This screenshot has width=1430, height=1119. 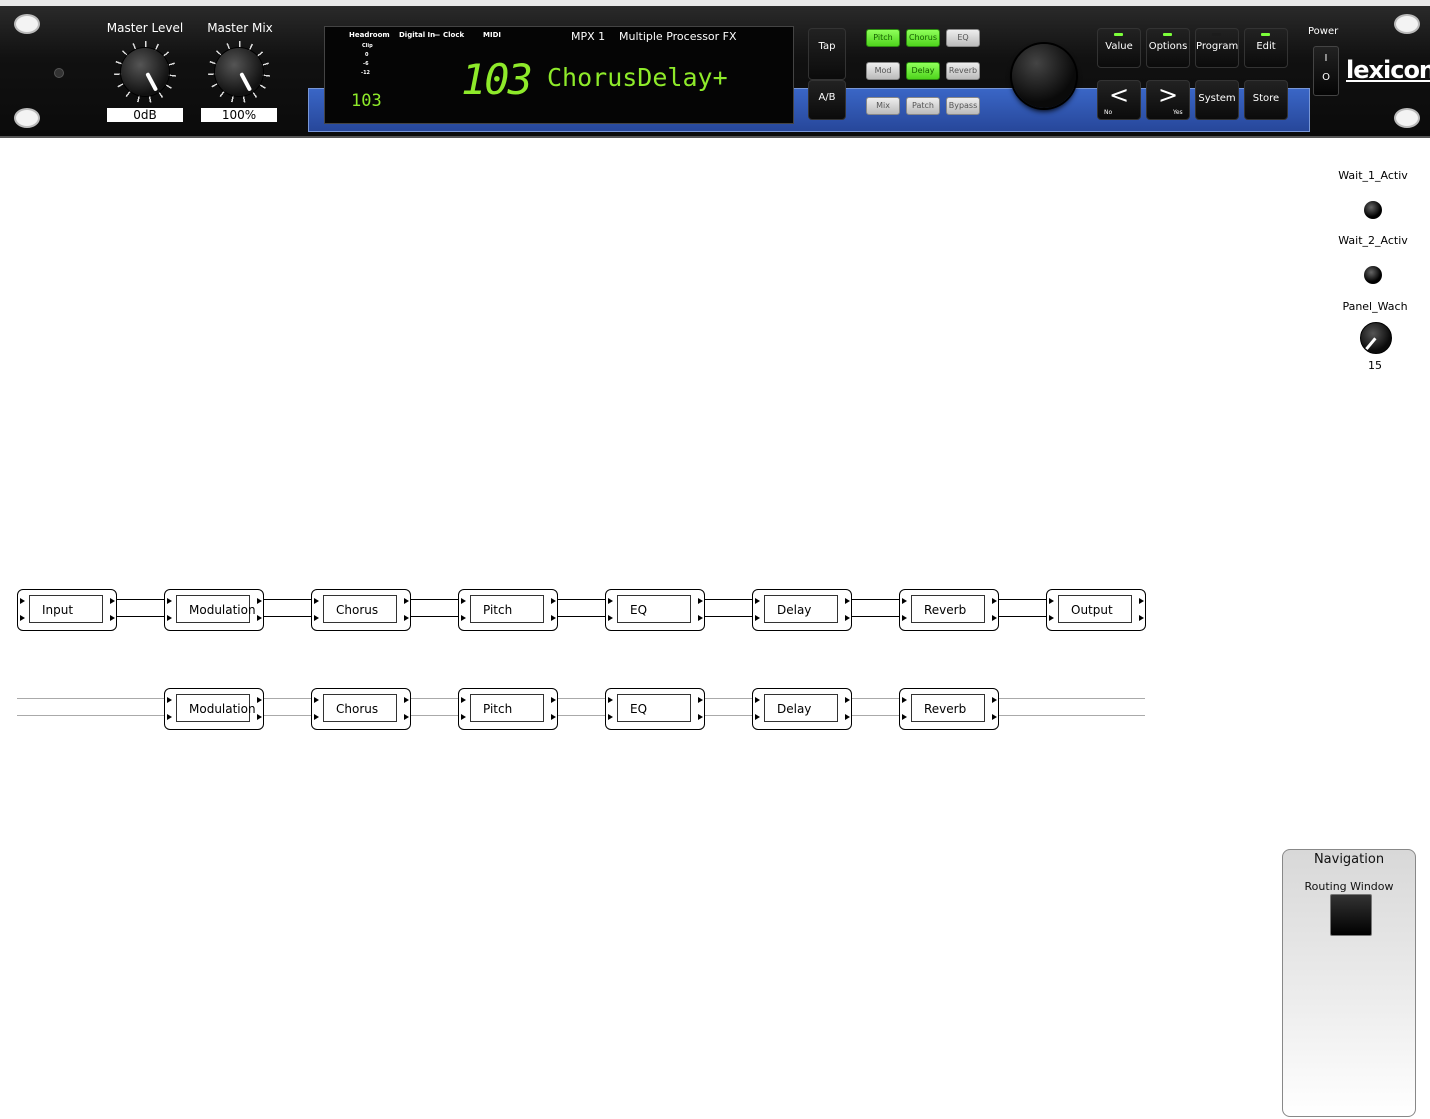 What do you see at coordinates (1375, 365) in the screenshot?
I see `panel-wach-value: 15` at bounding box center [1375, 365].